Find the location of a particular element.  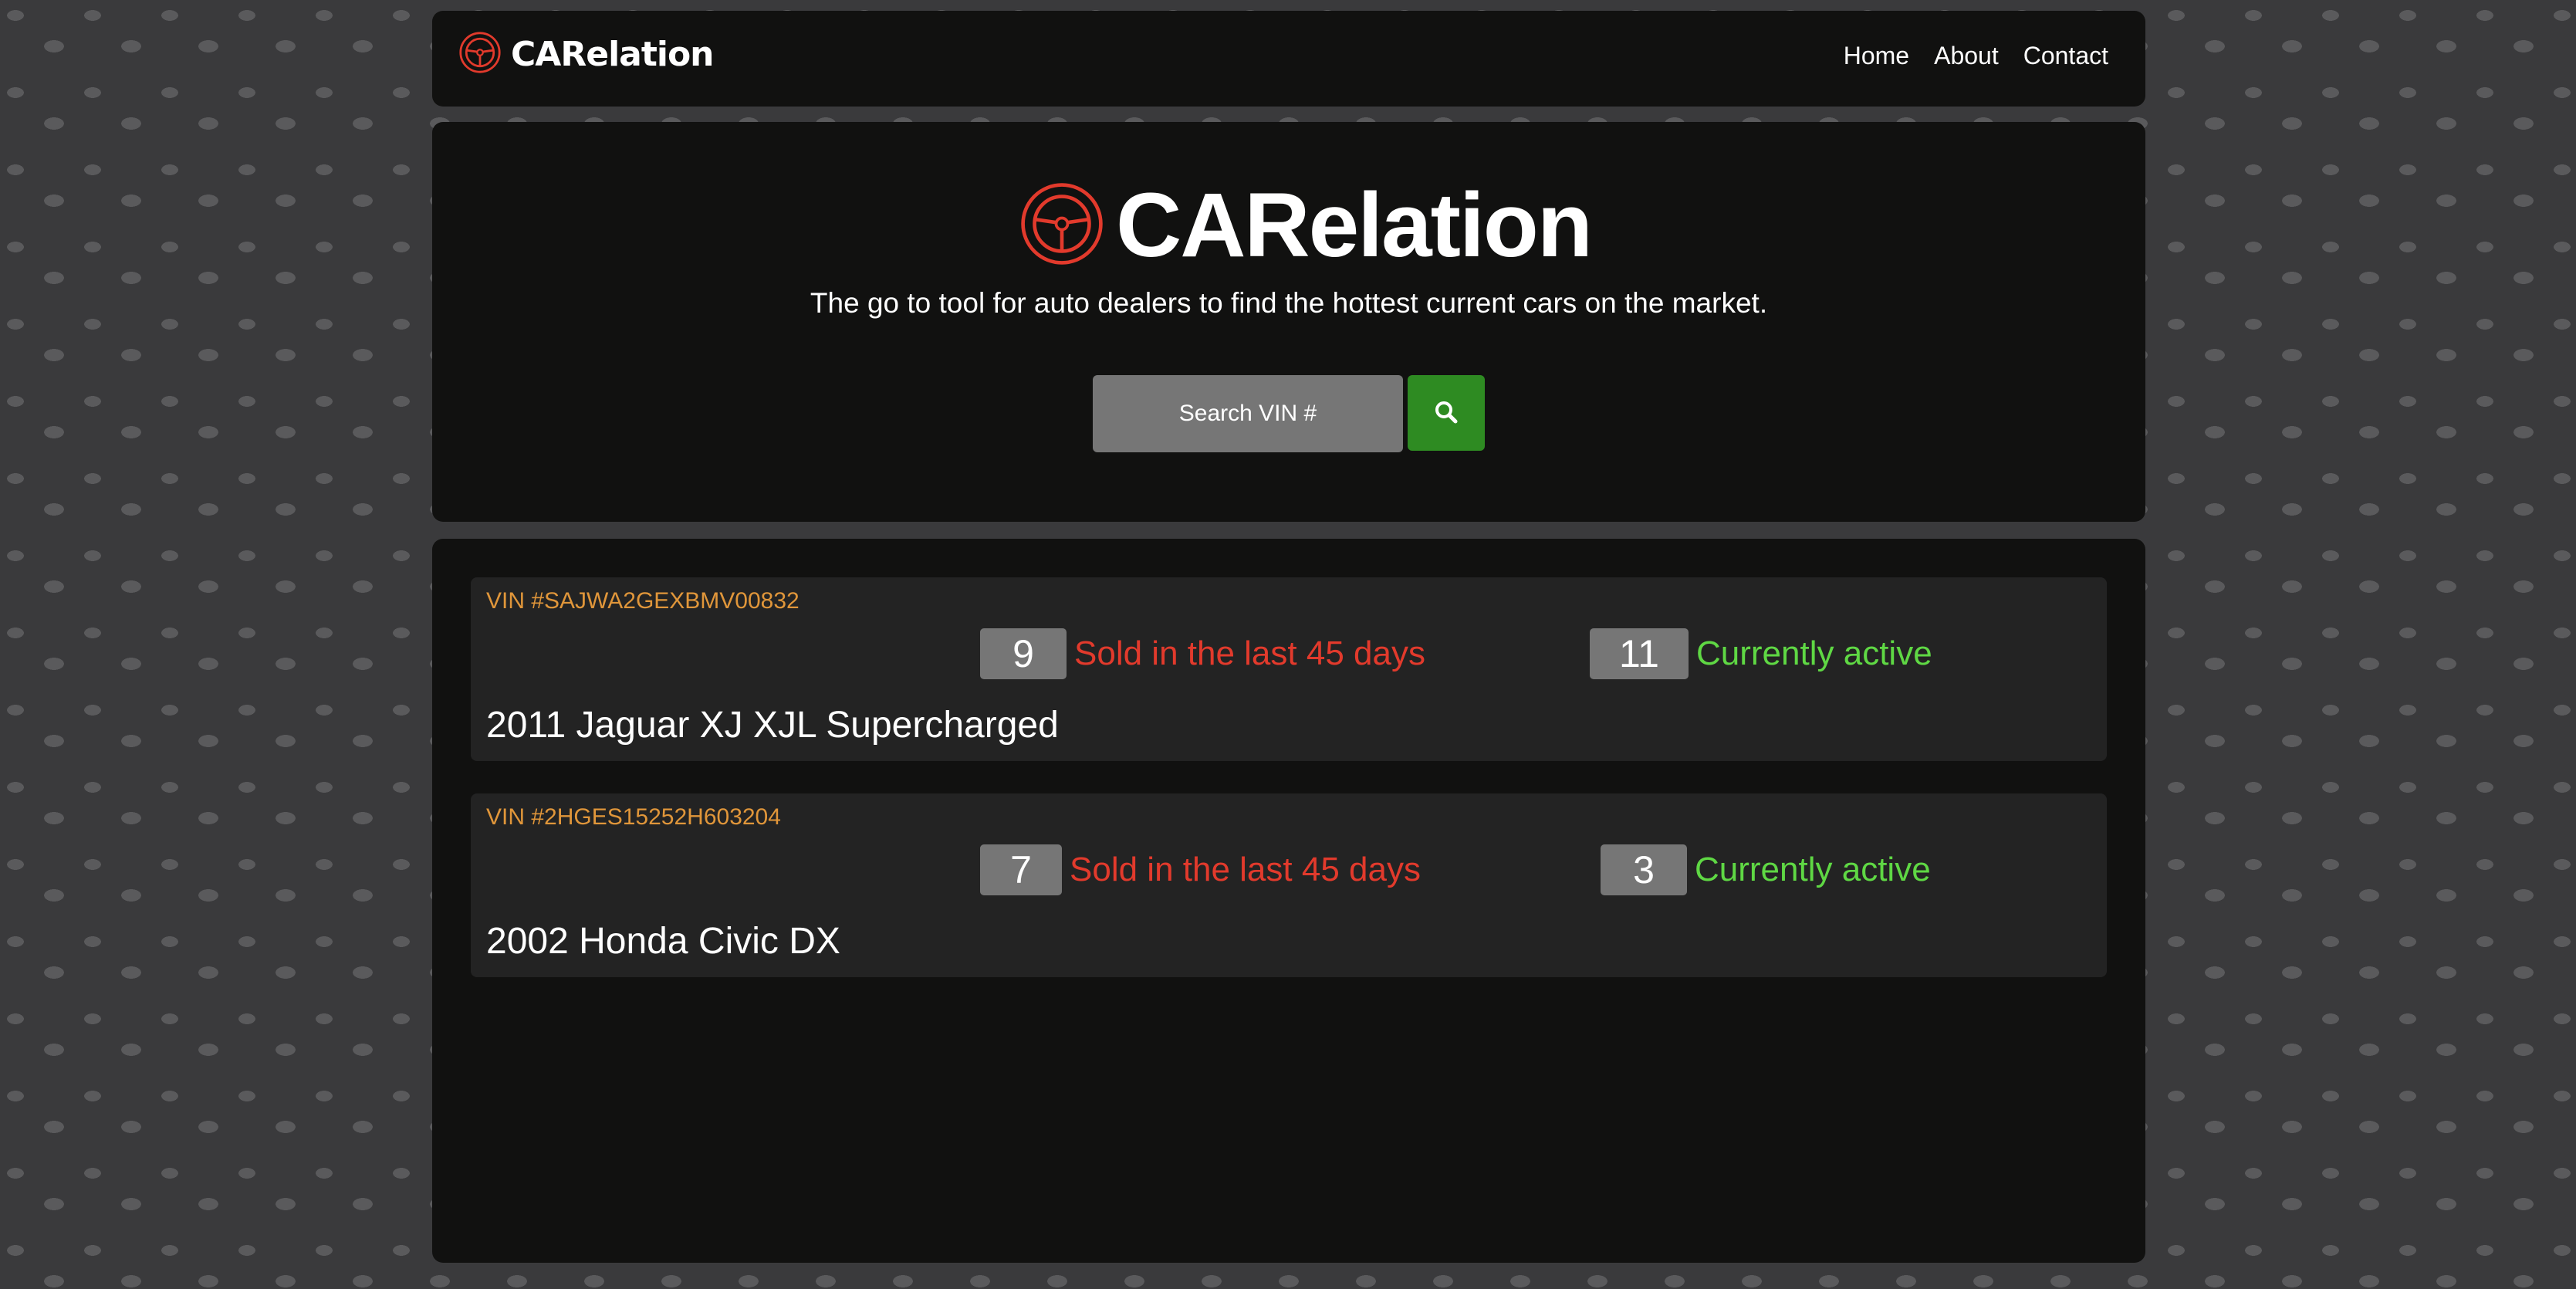

hero-title: CARelation is located at coordinates (1354, 225).